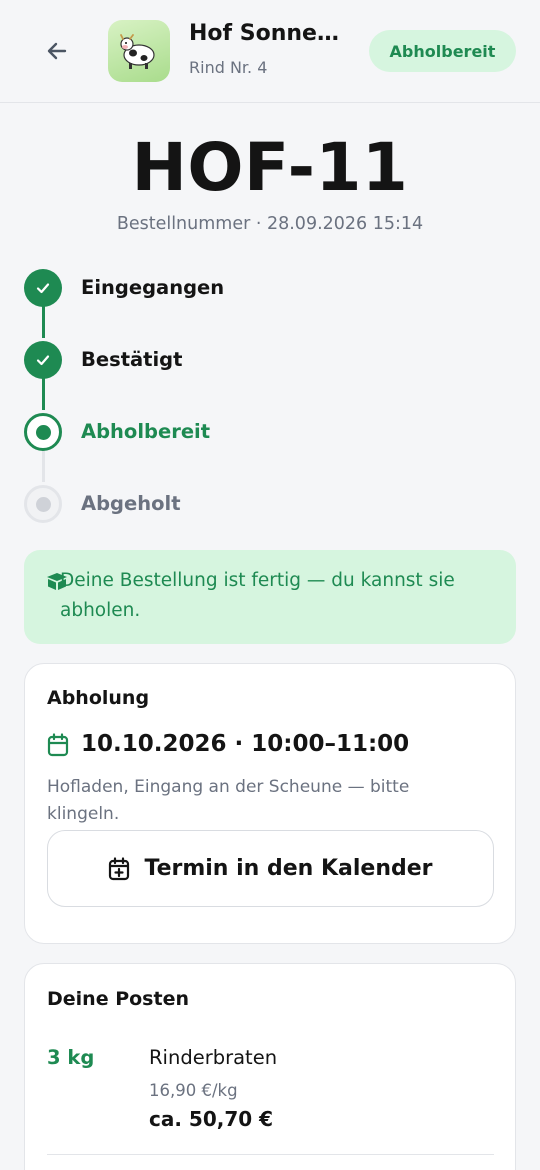 This screenshot has width=540, height=1170. I want to click on divider, so click(270, 1154).